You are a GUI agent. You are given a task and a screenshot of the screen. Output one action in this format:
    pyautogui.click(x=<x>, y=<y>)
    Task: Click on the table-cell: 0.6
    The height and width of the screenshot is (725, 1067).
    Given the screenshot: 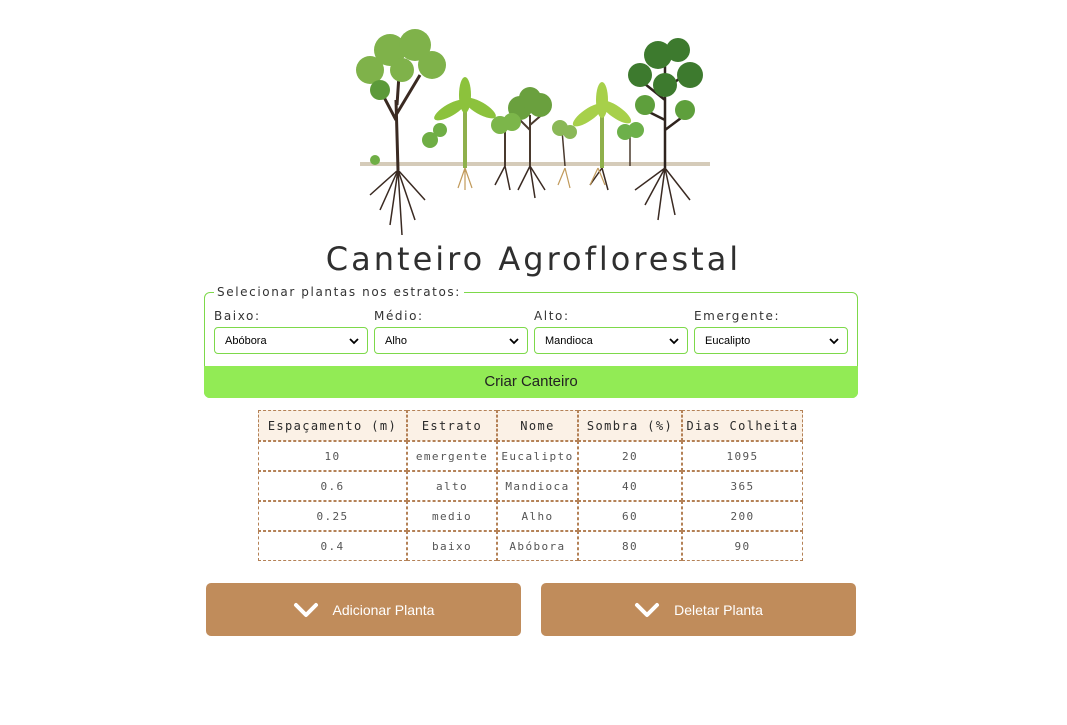 What is the action you would take?
    pyautogui.click(x=332, y=486)
    